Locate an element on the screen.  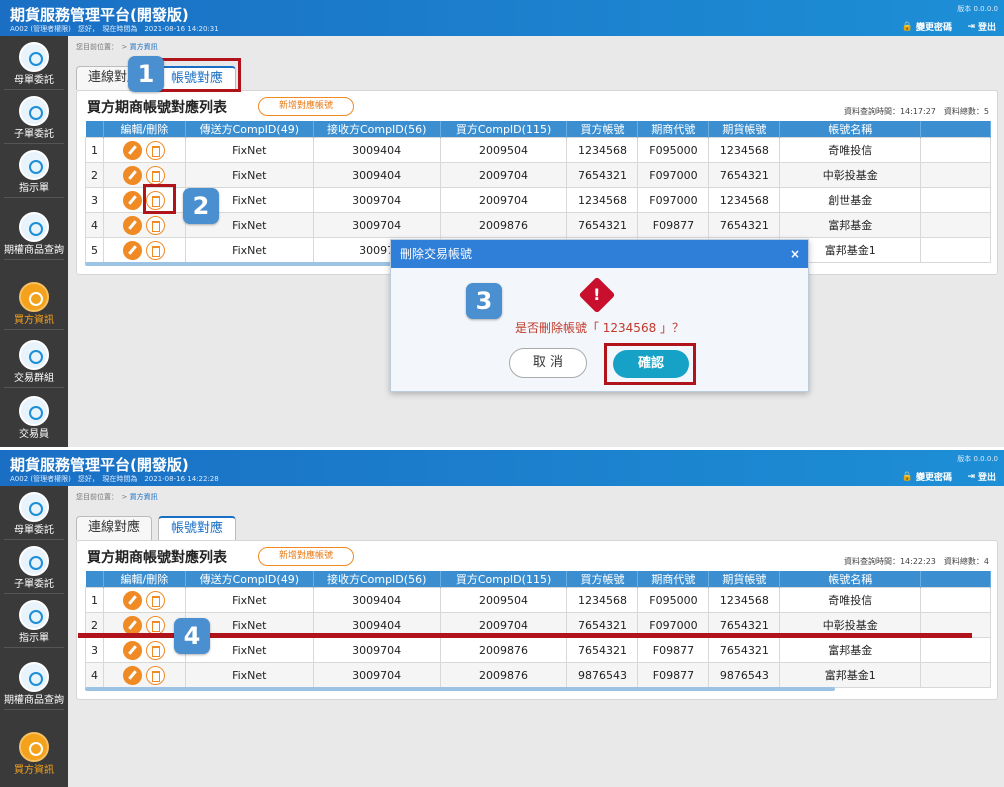
close-icon: × is located at coordinates (795, 254).